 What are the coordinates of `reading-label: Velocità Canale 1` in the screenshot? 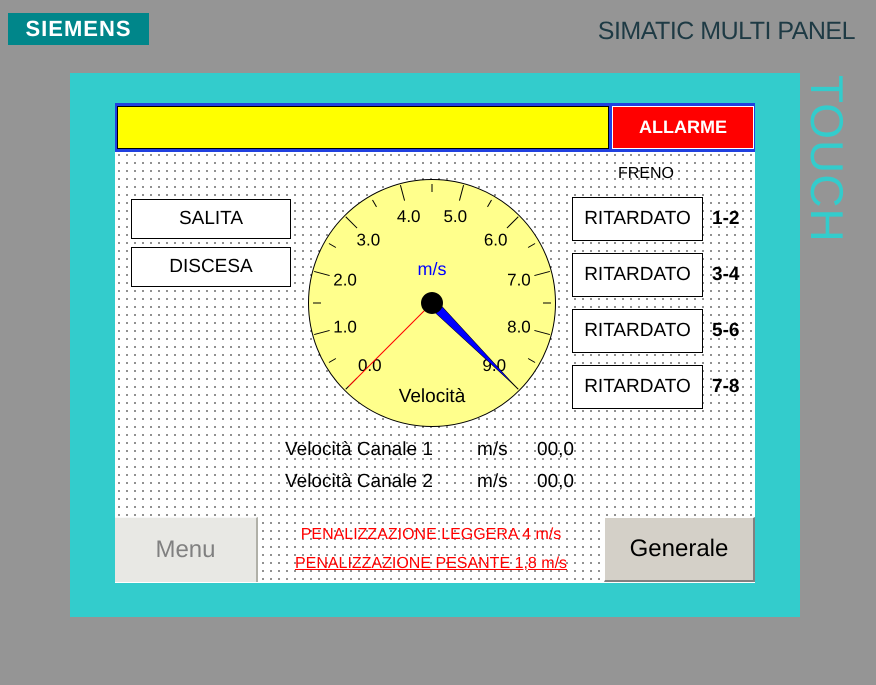 It's located at (359, 450).